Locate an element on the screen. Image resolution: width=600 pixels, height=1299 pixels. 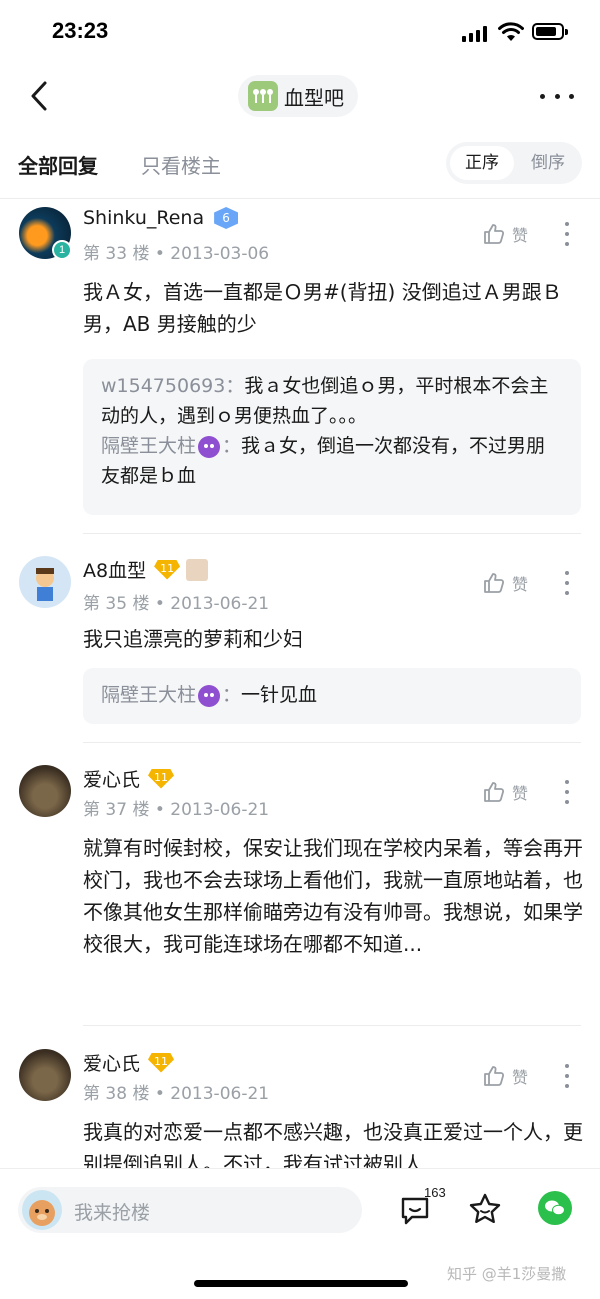
reply-filter-tabs: 全部回复 只看楼主 正序 倒序 is located at coordinates (300, 164).